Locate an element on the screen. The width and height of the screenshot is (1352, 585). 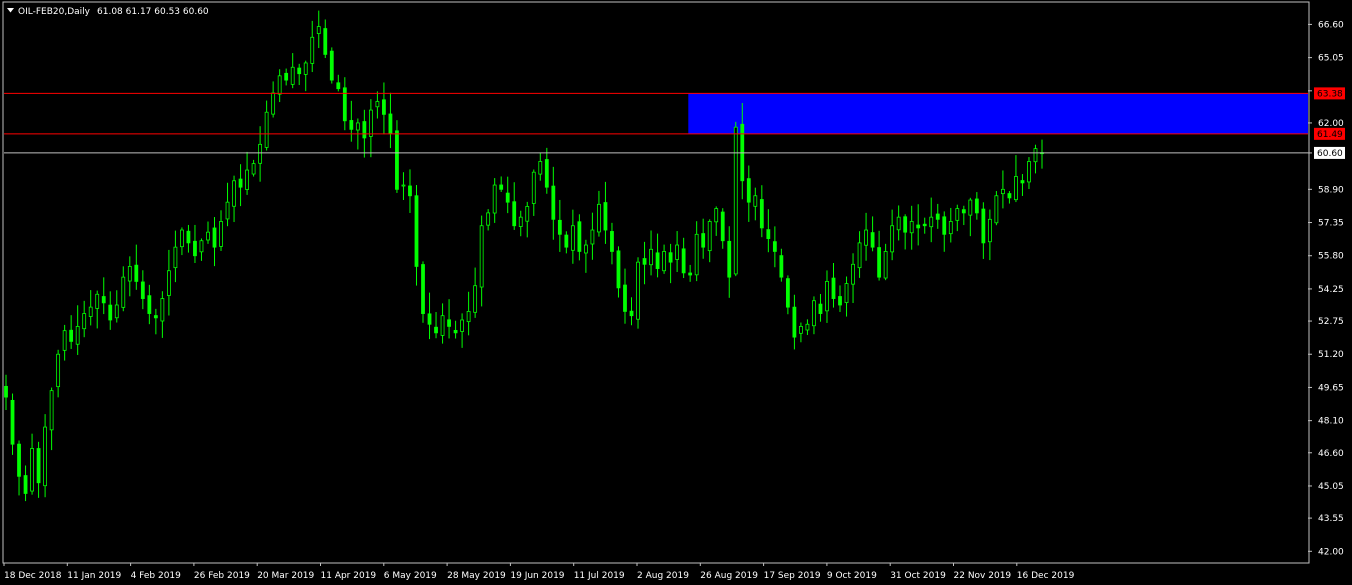
y-tick-label: 45.05 is located at coordinates (1331, 487).